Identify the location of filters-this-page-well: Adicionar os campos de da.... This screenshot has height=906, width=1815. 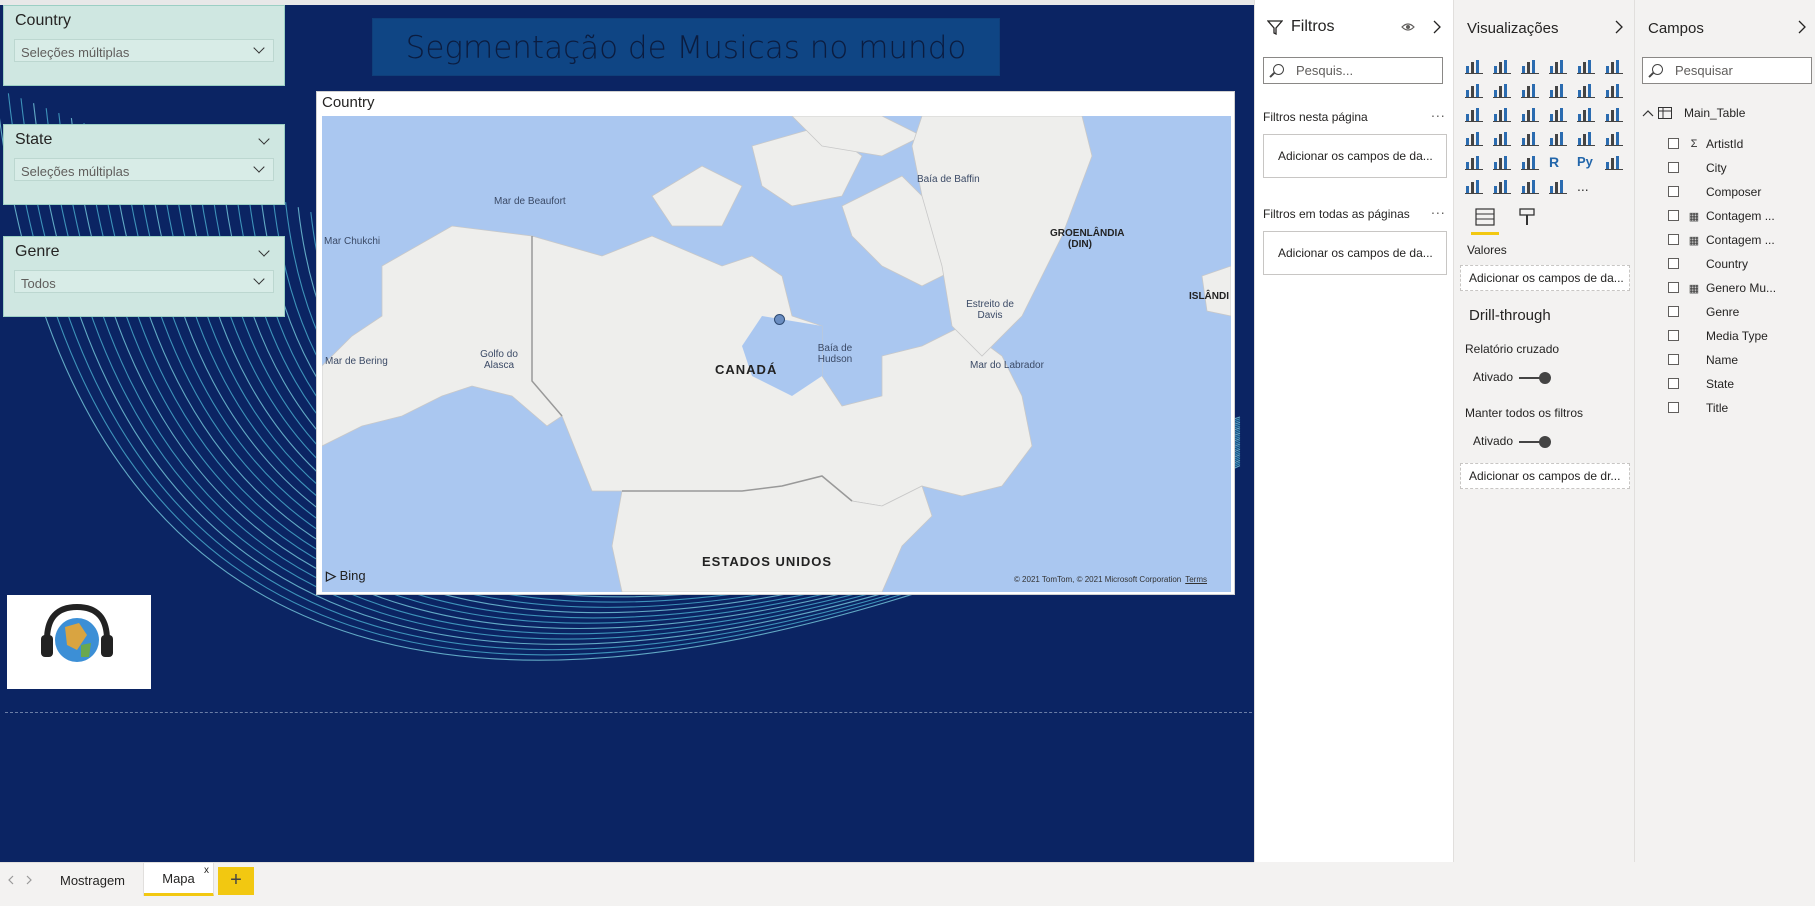
(1355, 156).